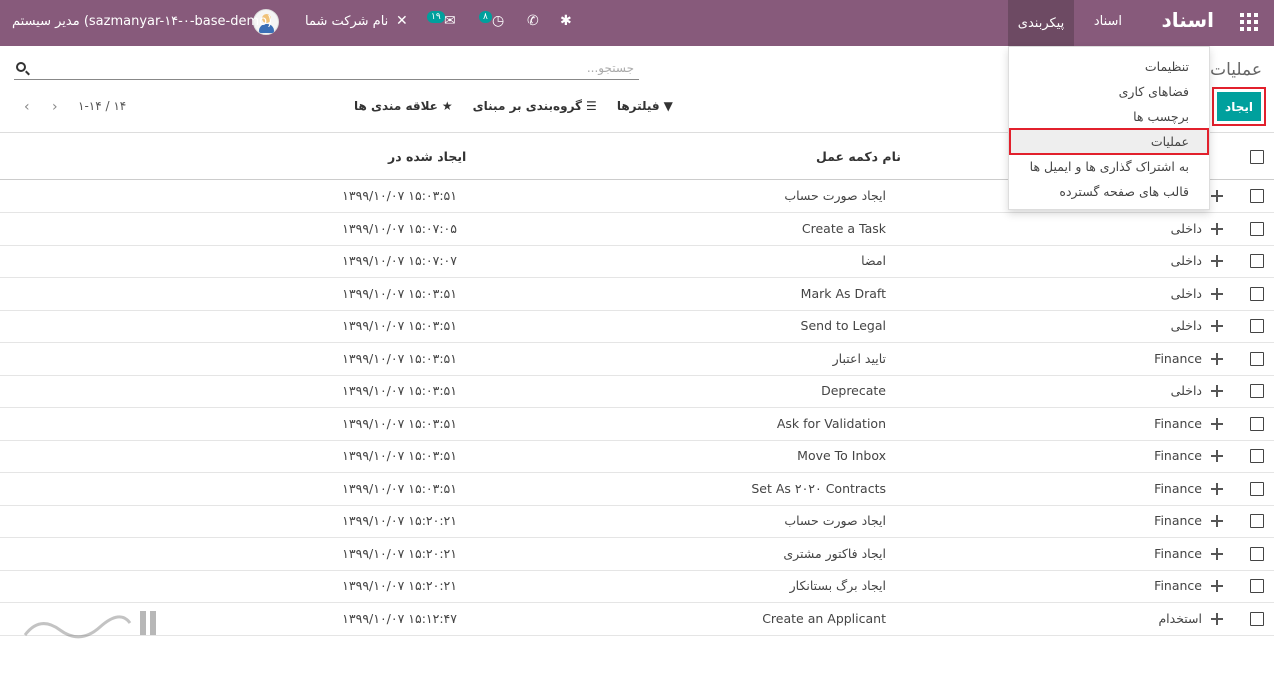  Describe the element at coordinates (858, 156) in the screenshot. I see `column-button-name: نام دکمه عمل` at that location.